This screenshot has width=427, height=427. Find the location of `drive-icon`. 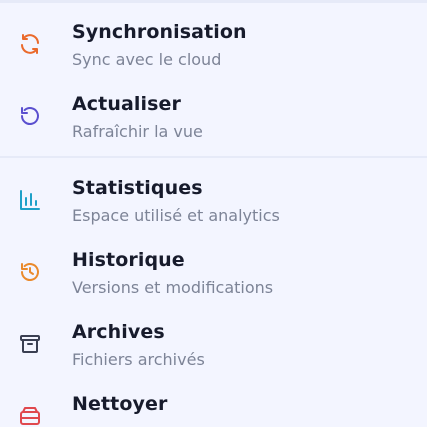

drive-icon is located at coordinates (30, 415).